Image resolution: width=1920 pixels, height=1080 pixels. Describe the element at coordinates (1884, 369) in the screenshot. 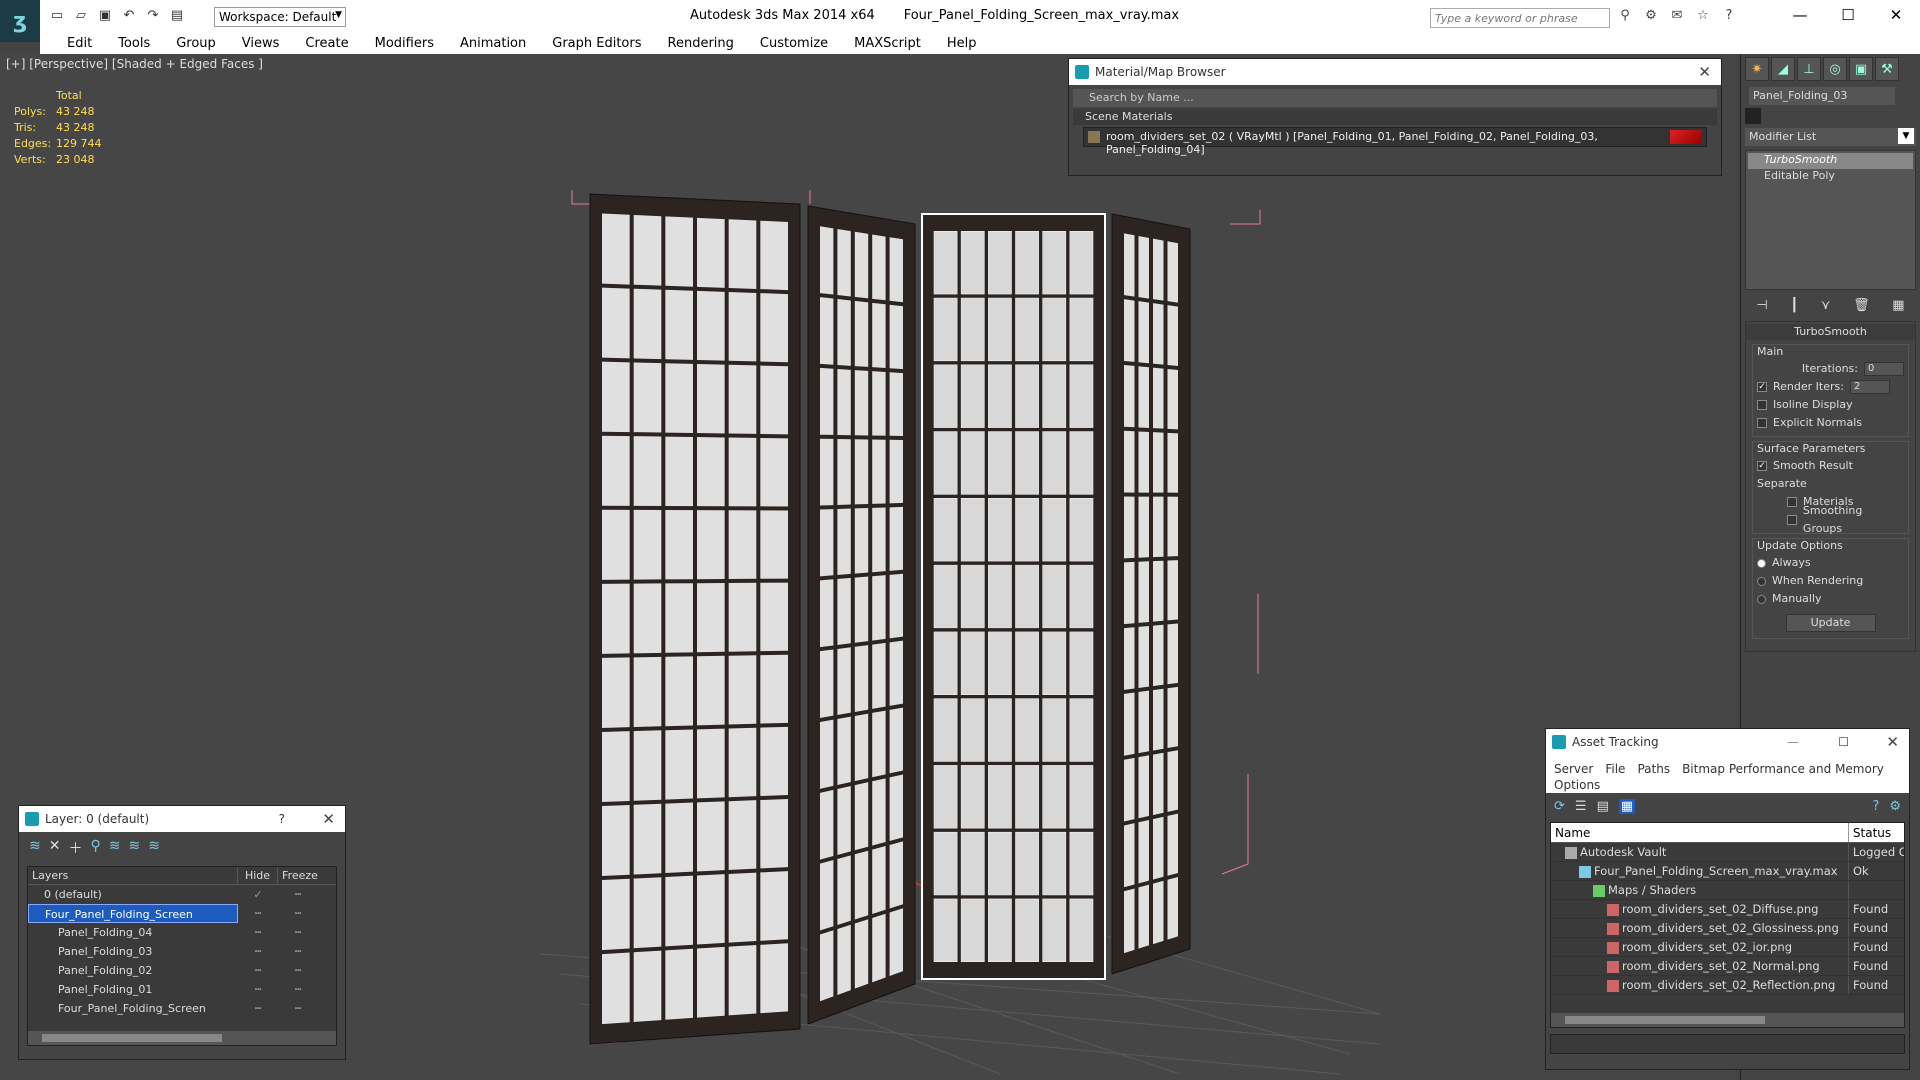

I see `iterations-spinner: 0` at that location.